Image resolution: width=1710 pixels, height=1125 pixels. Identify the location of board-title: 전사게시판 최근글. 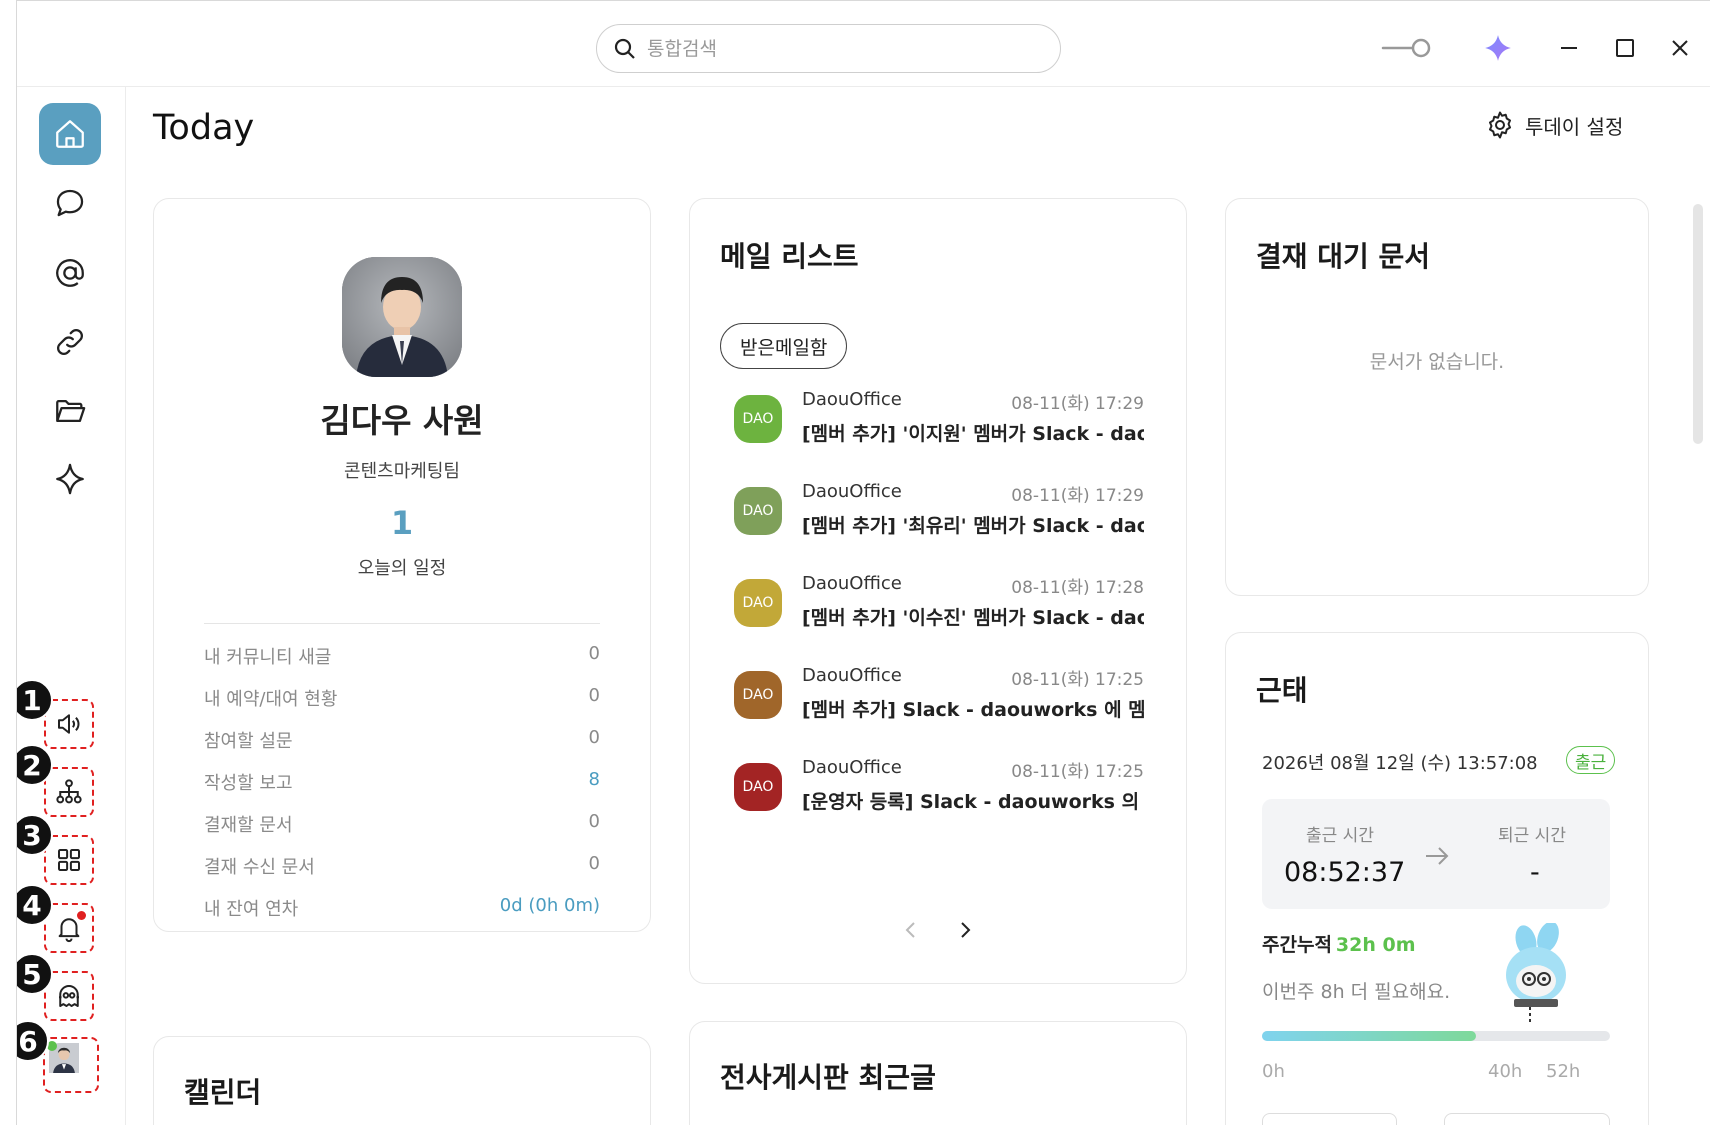
(828, 1077).